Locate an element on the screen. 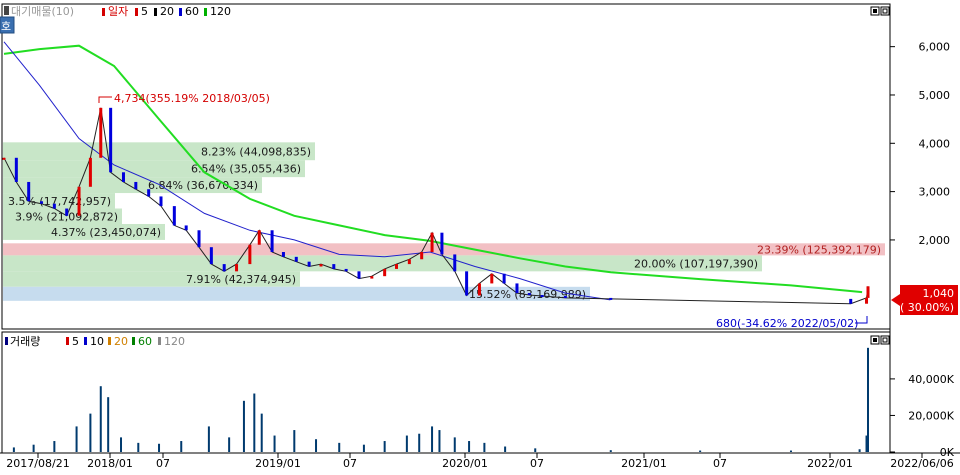 The height and width of the screenshot is (475, 960). volume-y-tick-label: 20,000K is located at coordinates (931, 415).